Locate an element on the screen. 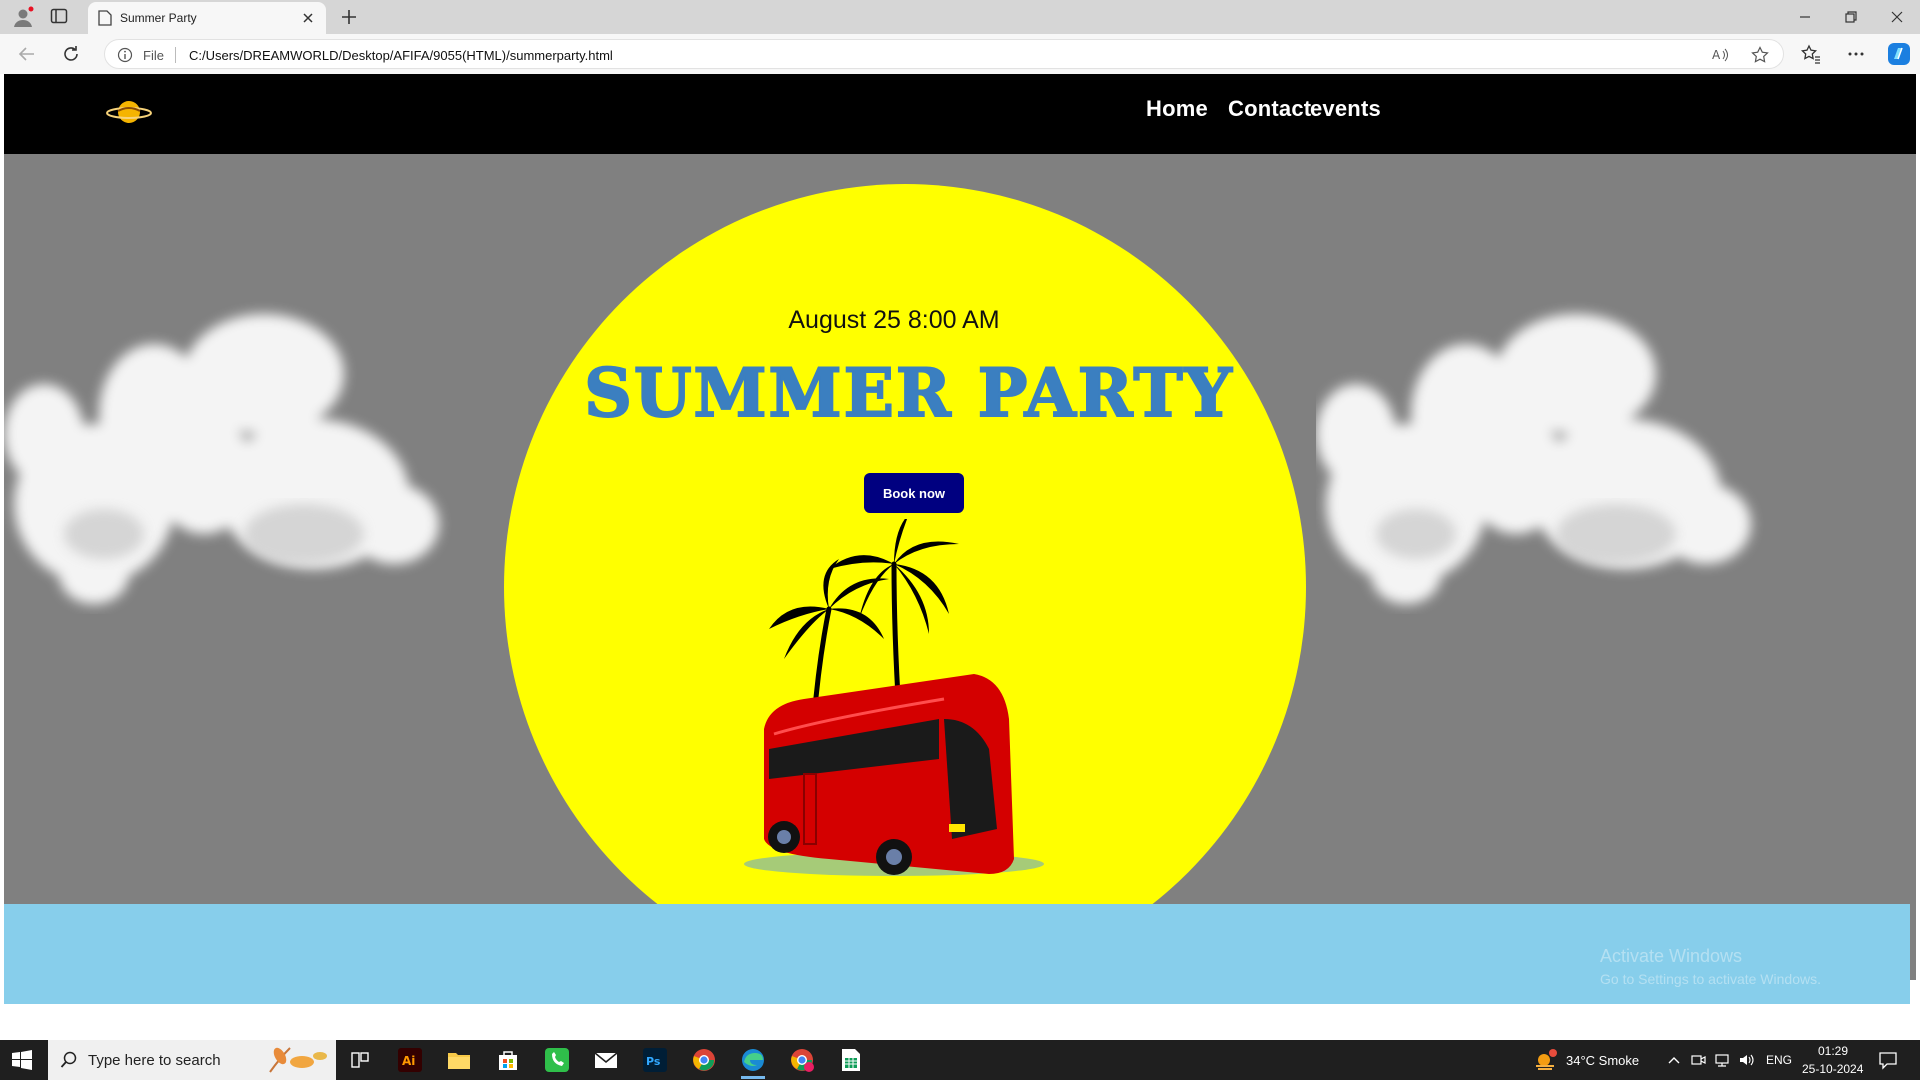  weather-text: 34°C Smoke is located at coordinates (1602, 1060).